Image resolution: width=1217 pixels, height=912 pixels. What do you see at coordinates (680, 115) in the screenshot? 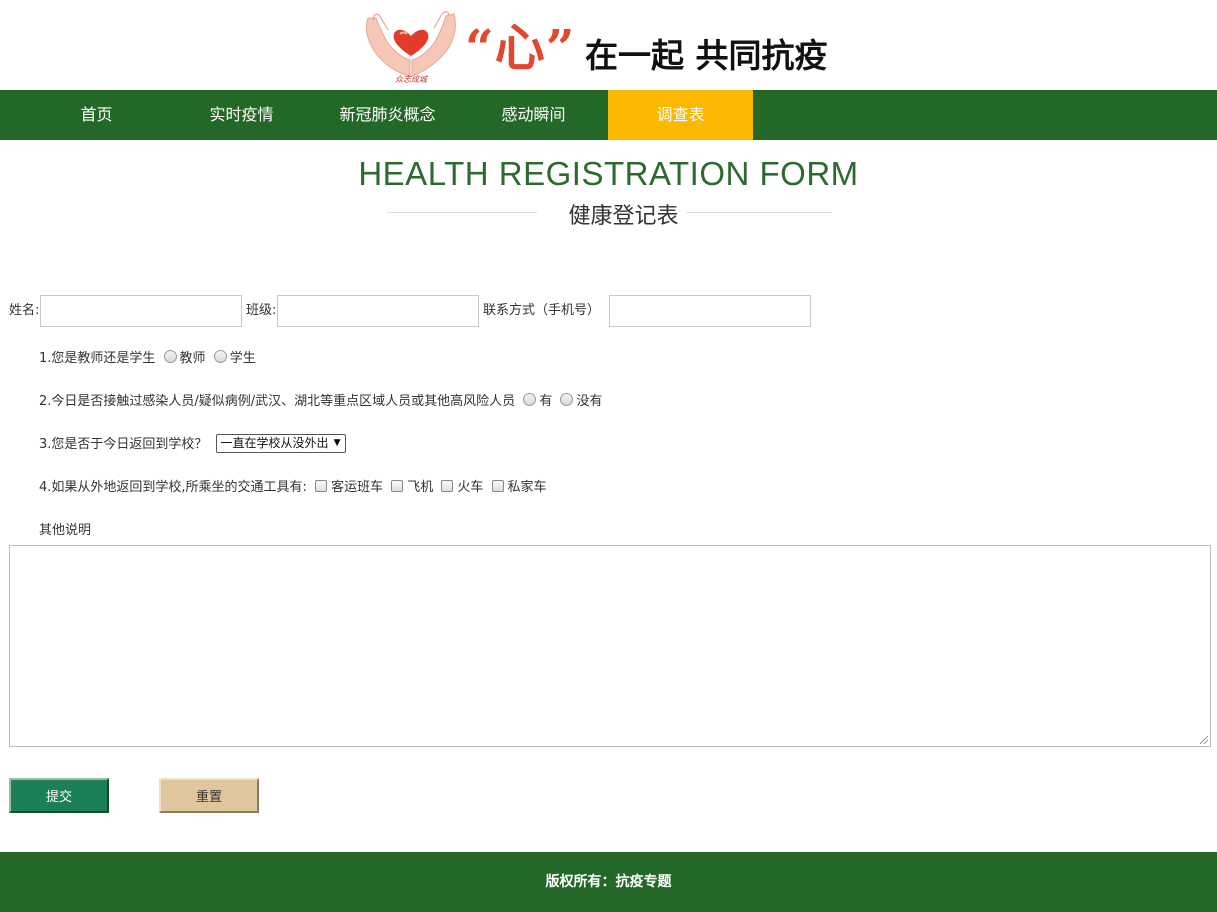
I see `nav-item-survey: 调查表` at bounding box center [680, 115].